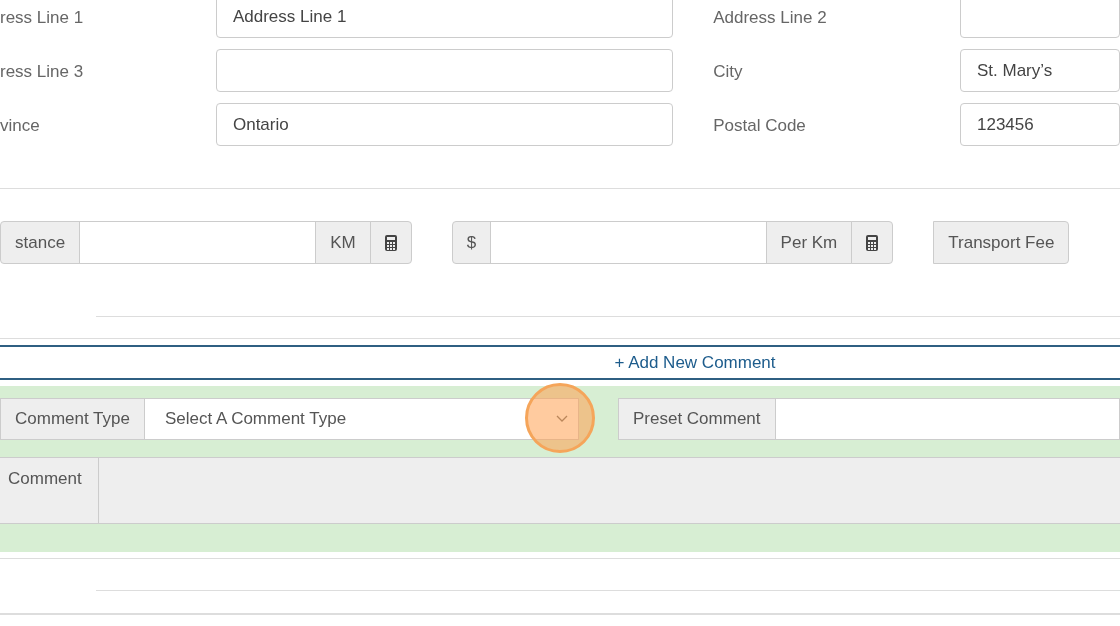  Describe the element at coordinates (947, 419) in the screenshot. I see `preset-comment-field` at that location.